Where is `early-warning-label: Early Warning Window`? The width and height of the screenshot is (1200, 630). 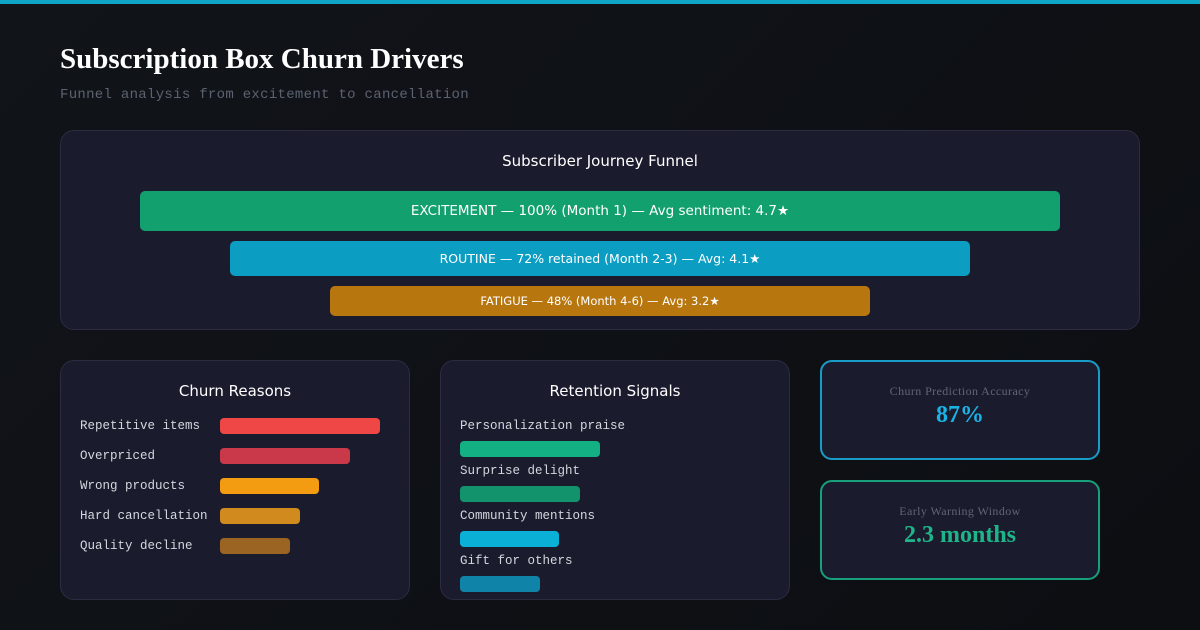 early-warning-label: Early Warning Window is located at coordinates (960, 511).